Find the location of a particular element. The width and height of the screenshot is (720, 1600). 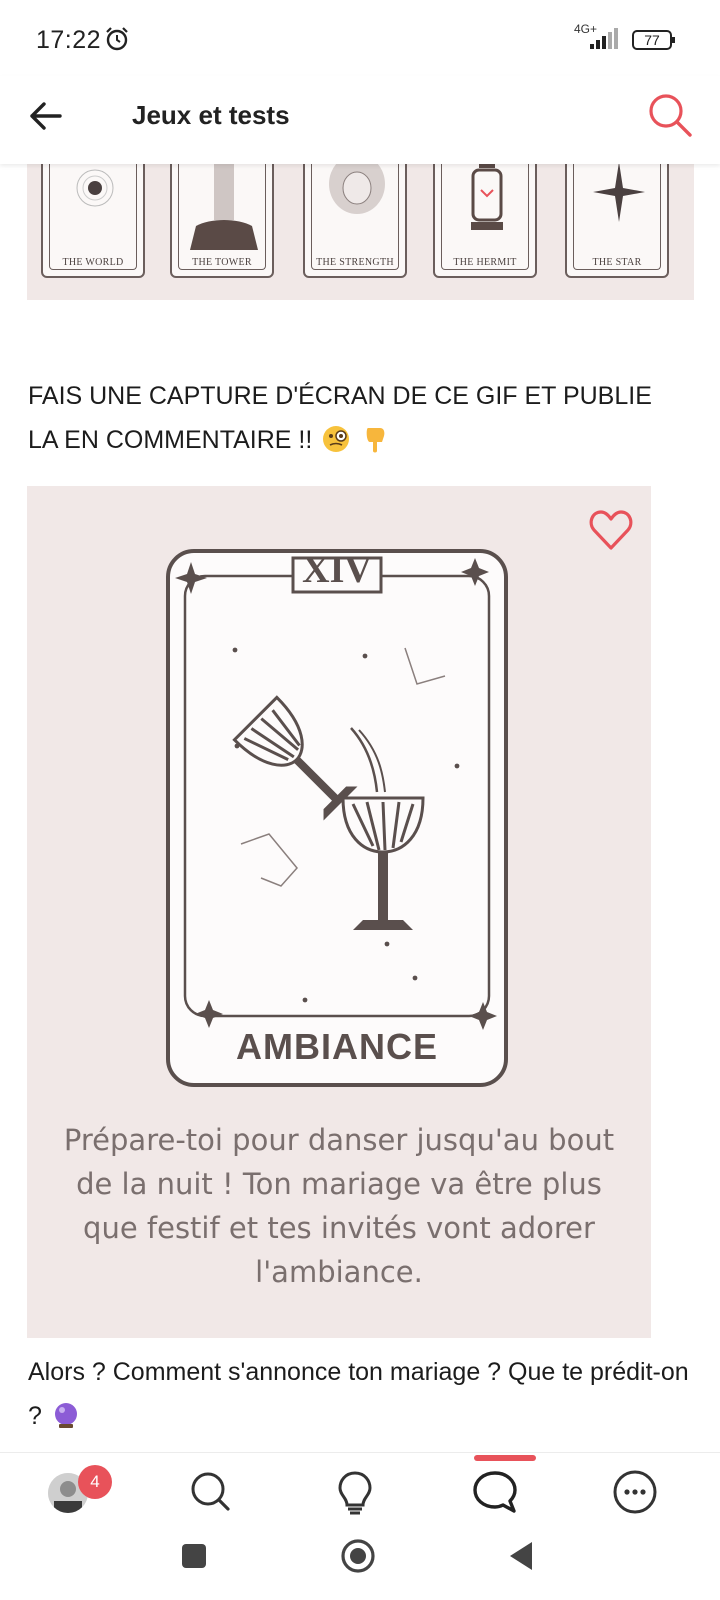

card-numeral: XIV is located at coordinates (337, 570).